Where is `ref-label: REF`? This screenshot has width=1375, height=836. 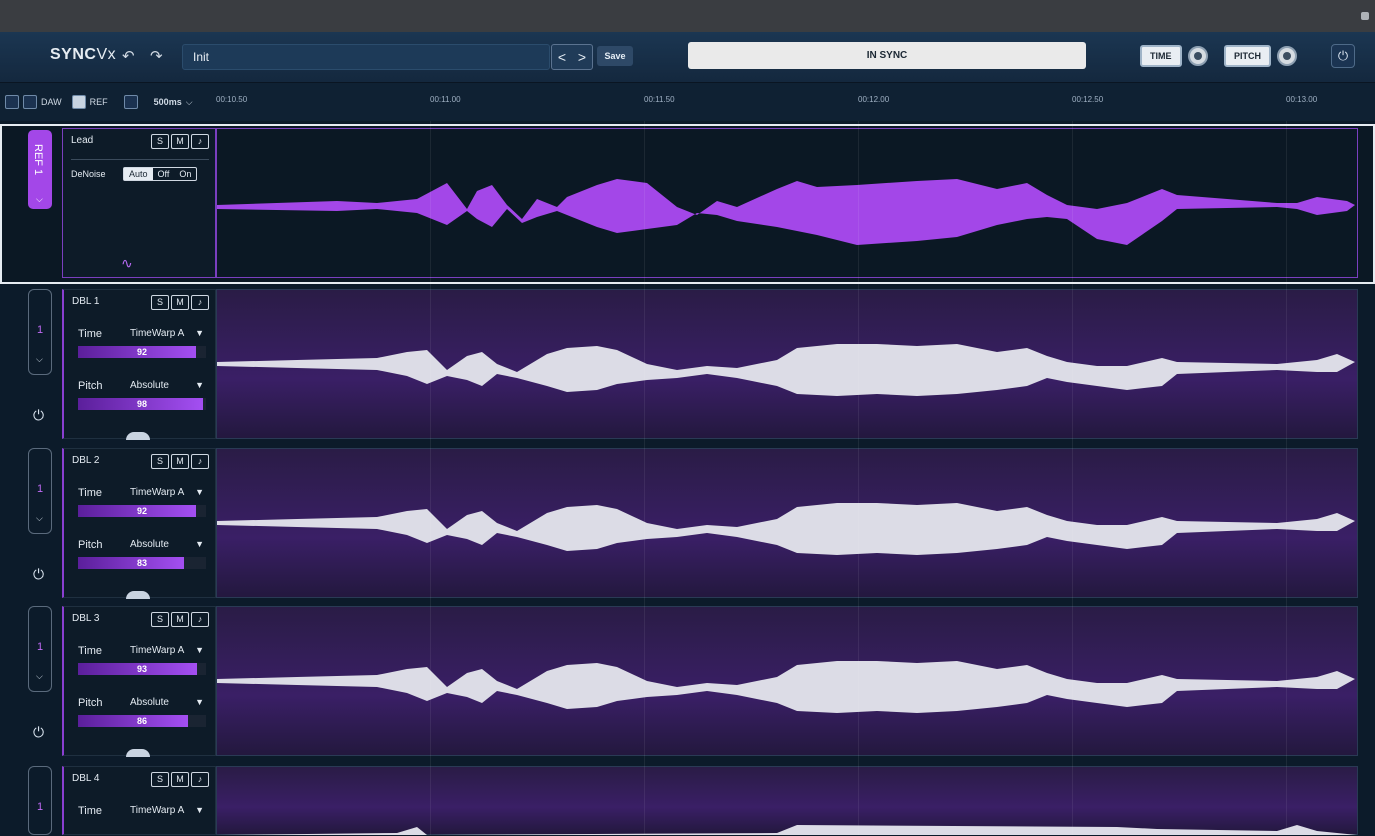 ref-label: REF is located at coordinates (98, 102).